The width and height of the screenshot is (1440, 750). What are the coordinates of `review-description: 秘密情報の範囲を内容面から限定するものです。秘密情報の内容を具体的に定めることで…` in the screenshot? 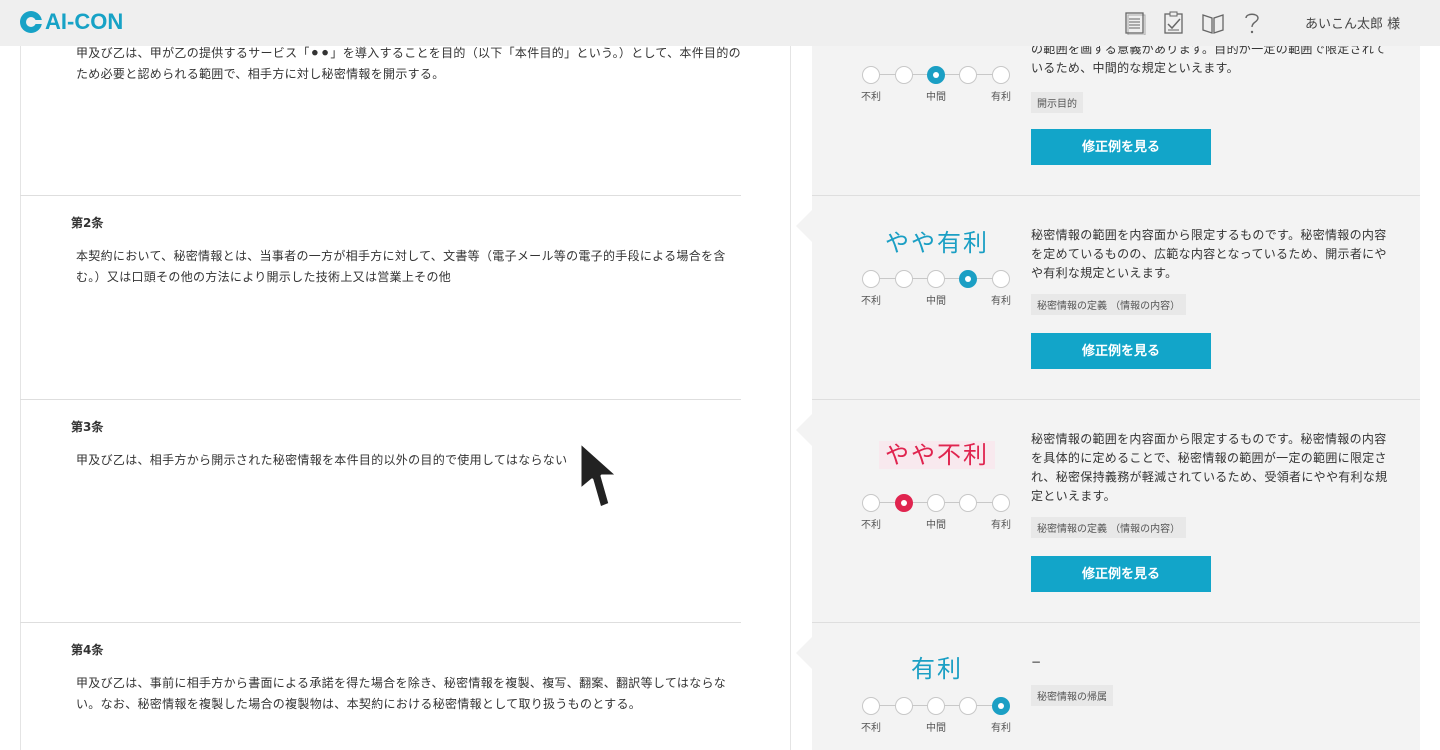 It's located at (1209, 467).